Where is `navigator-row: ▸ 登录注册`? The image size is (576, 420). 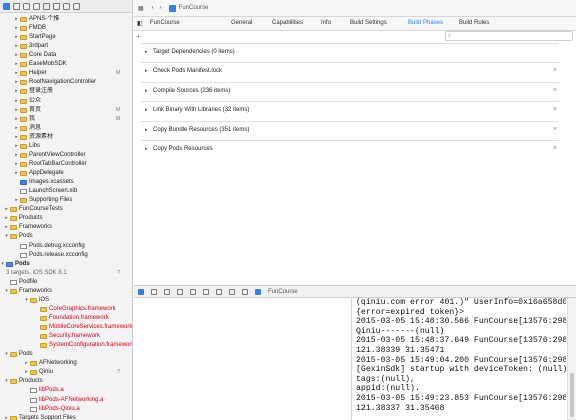 navigator-row: ▸ 登录注册 is located at coordinates (66, 91).